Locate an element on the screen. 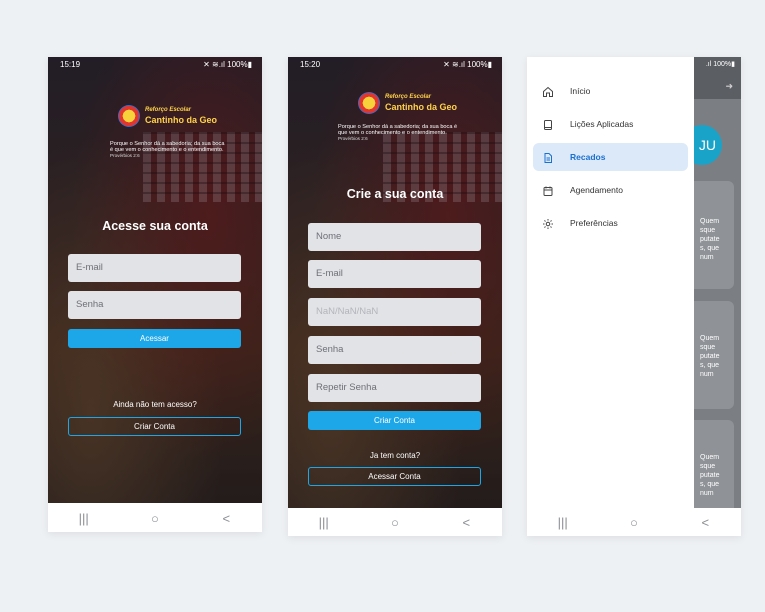  go-to-login-button: Acessar Conta is located at coordinates (394, 476).